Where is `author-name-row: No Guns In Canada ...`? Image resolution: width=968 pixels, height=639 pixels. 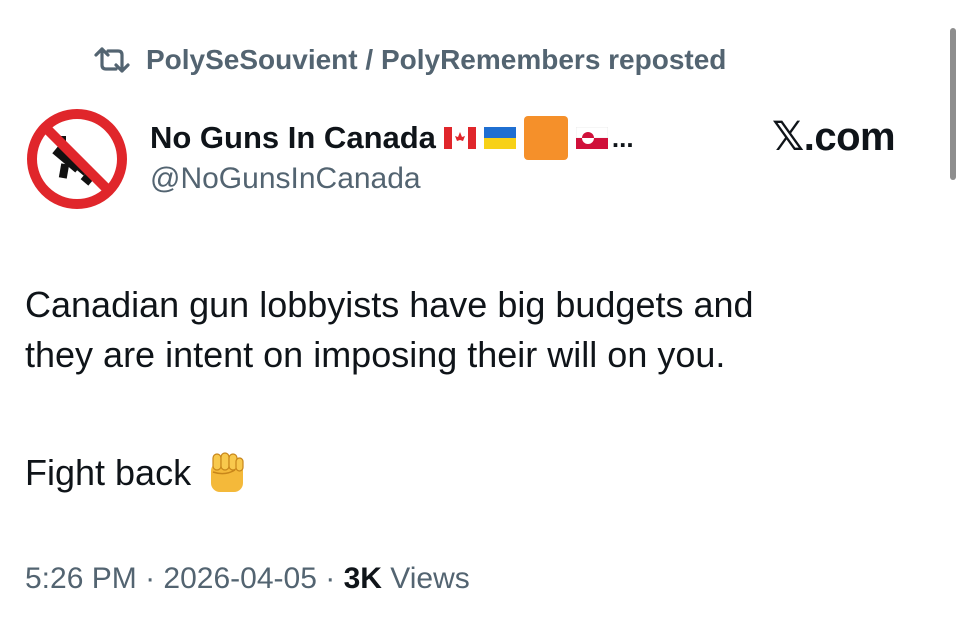 author-name-row: No Guns In Canada ... is located at coordinates (392, 138).